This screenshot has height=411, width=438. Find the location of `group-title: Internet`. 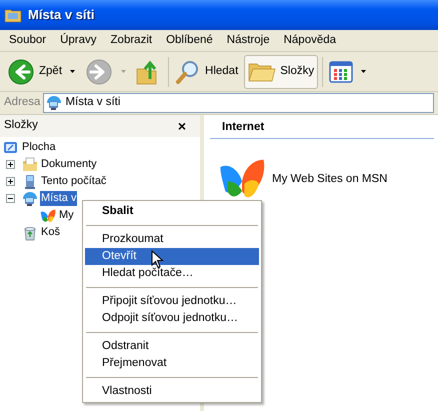

group-title: Internet is located at coordinates (243, 127).